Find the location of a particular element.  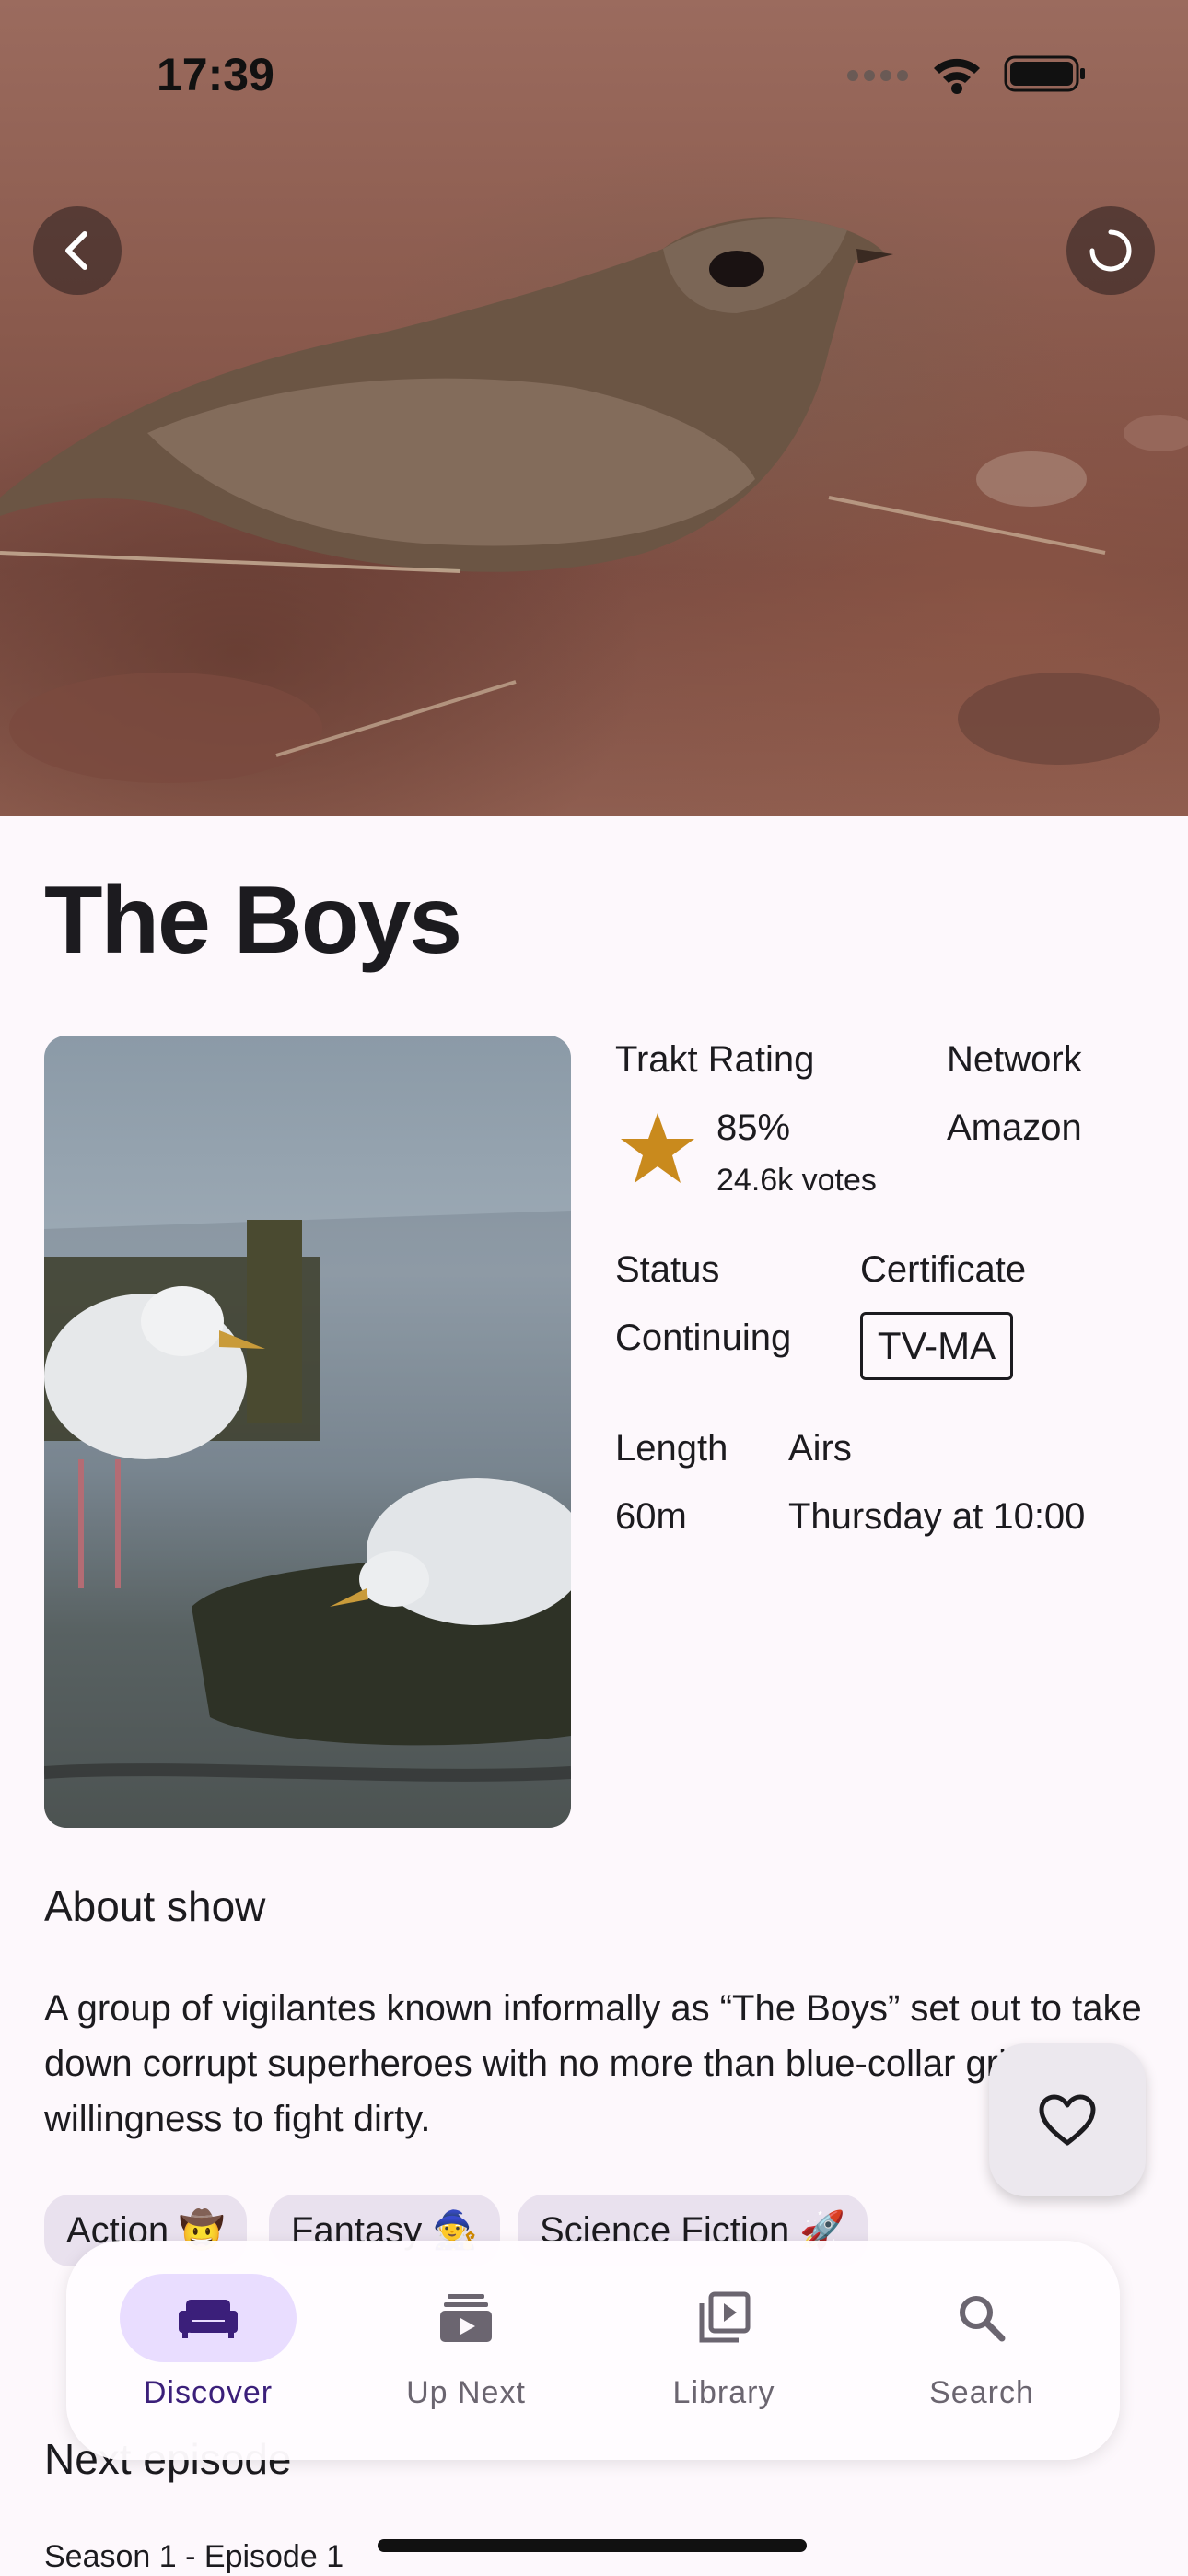

chevron-left-icon is located at coordinates (76, 250).